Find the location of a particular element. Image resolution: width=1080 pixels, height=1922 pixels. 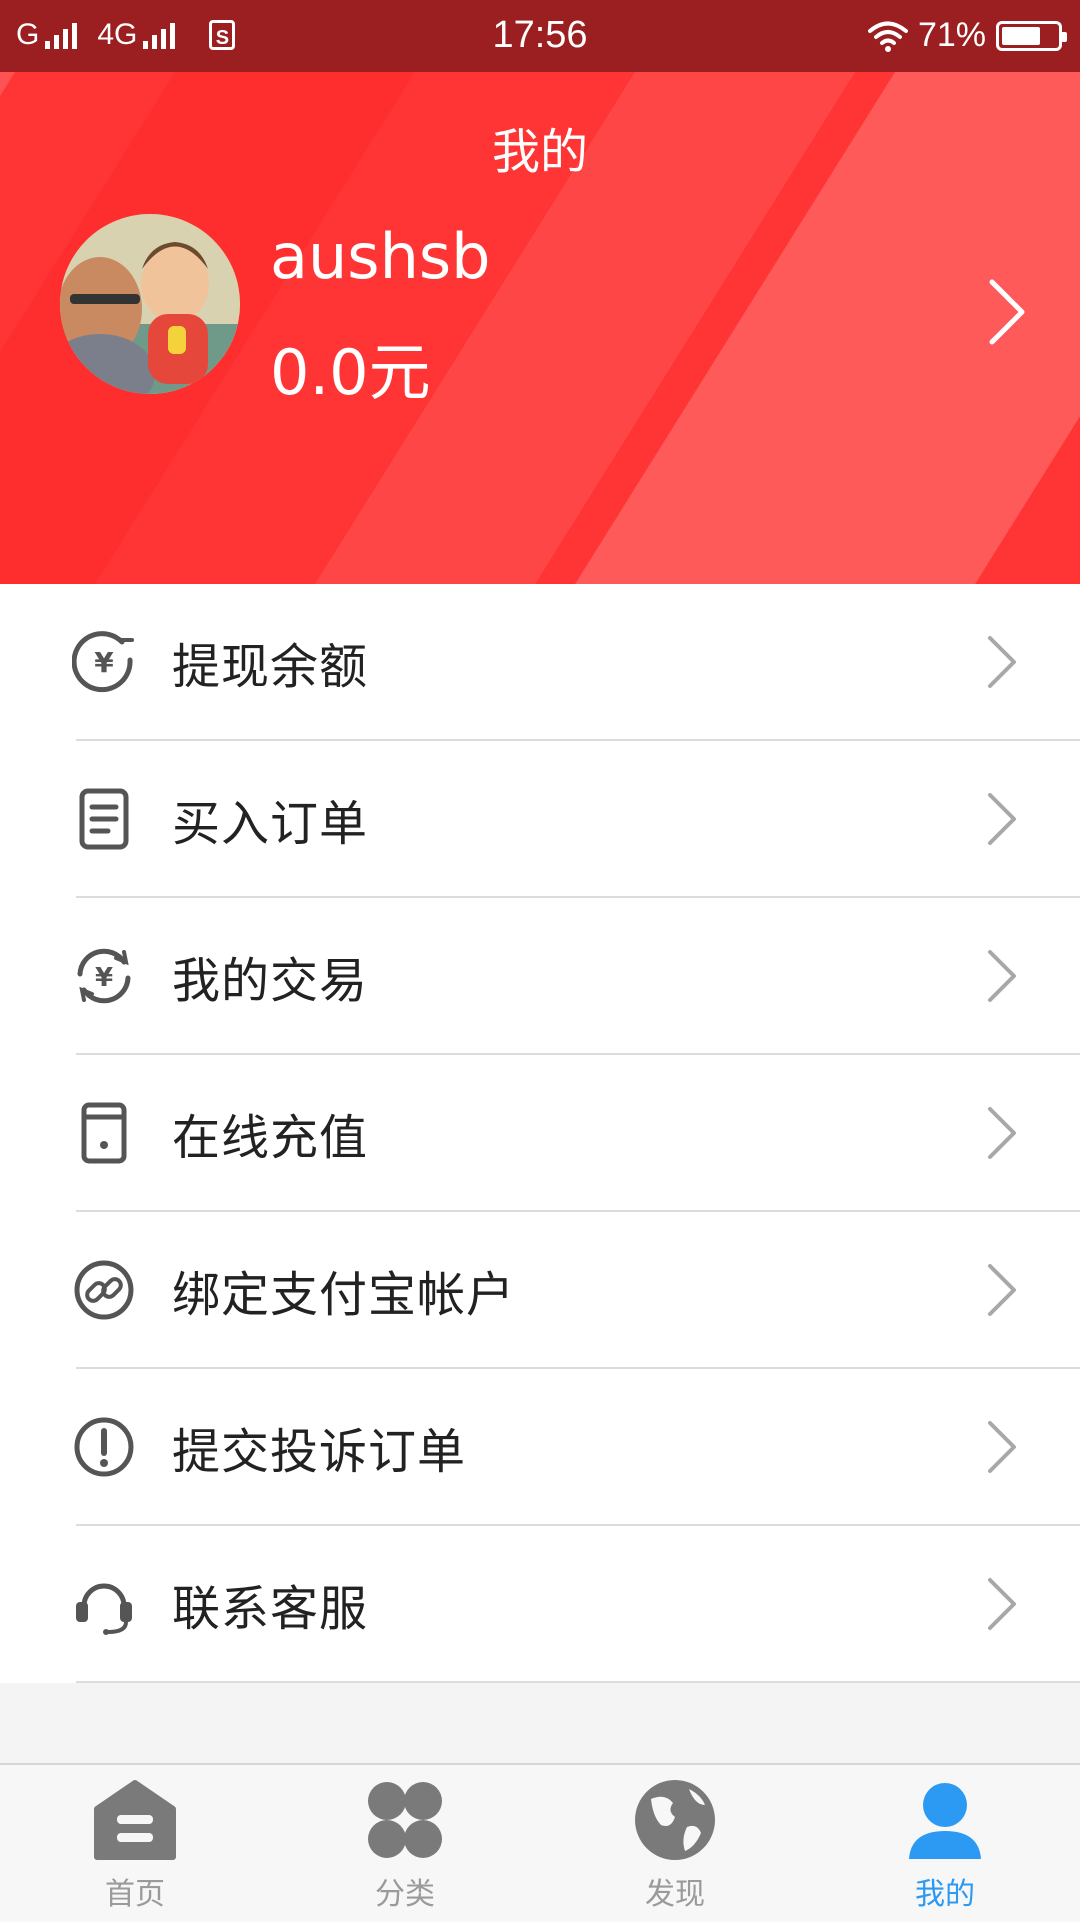

battery-percent: 71% is located at coordinates (951, 35).